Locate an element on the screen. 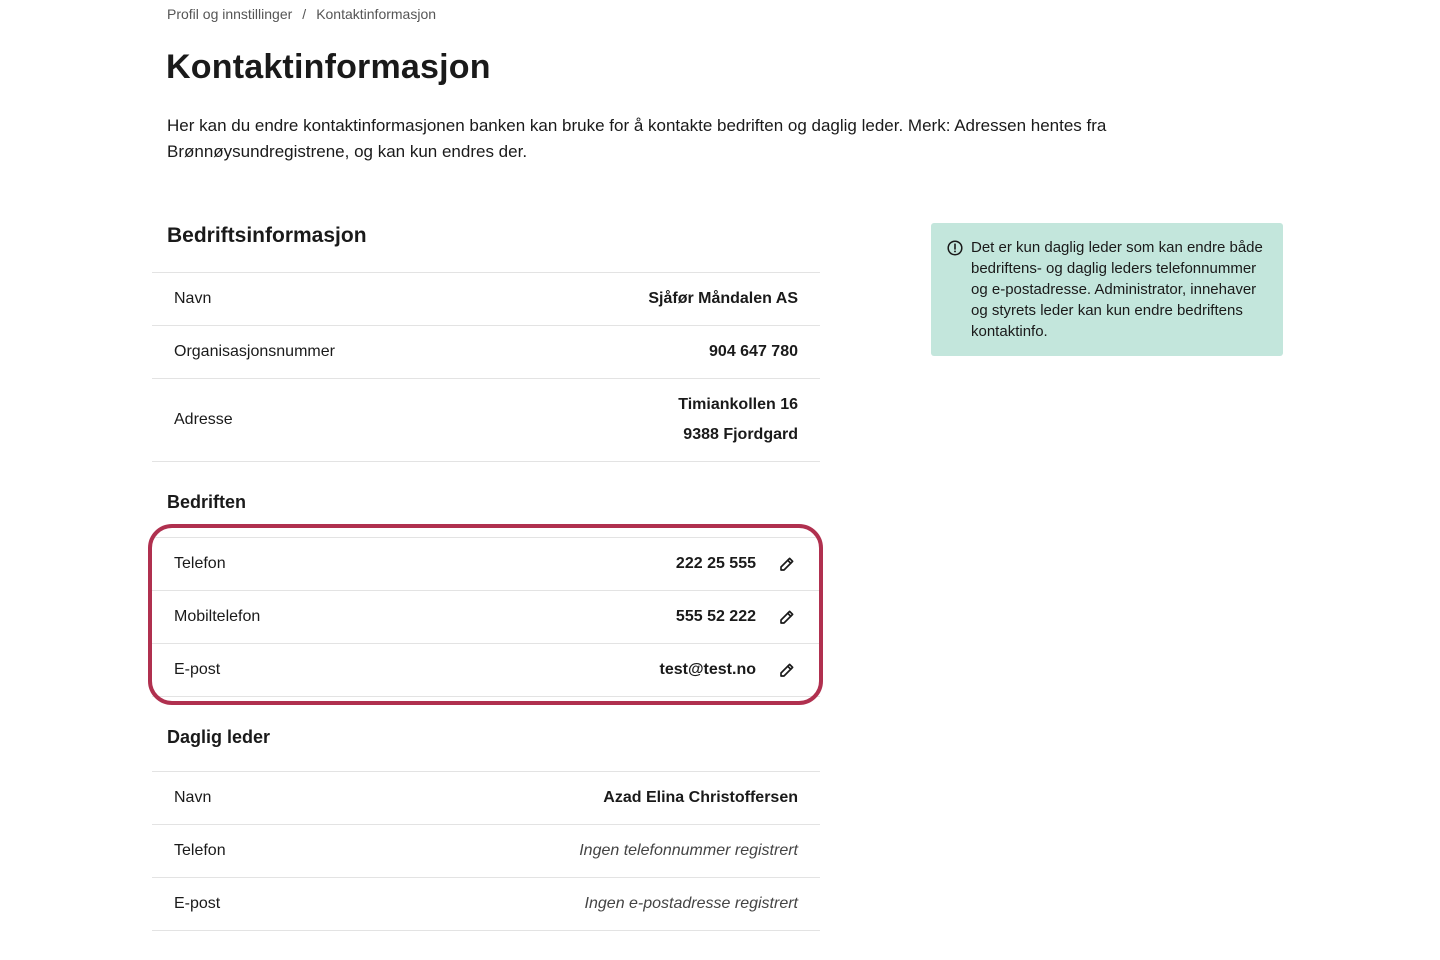  table-row-manager-name: Navn Azad Elina Christoffersen is located at coordinates (486, 798).